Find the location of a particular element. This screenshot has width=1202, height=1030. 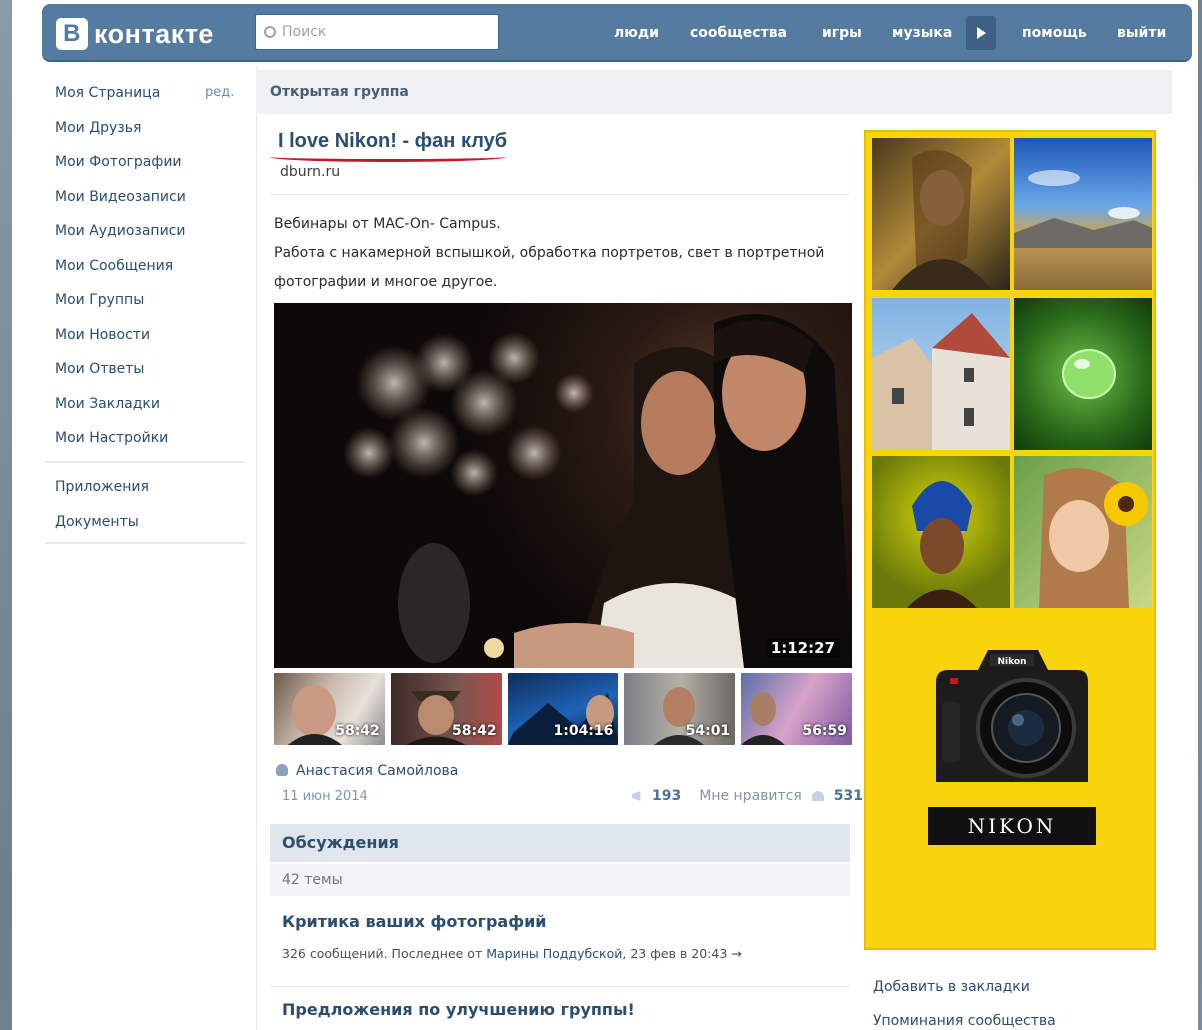

search-placeholder: Поиск is located at coordinates (304, 32).